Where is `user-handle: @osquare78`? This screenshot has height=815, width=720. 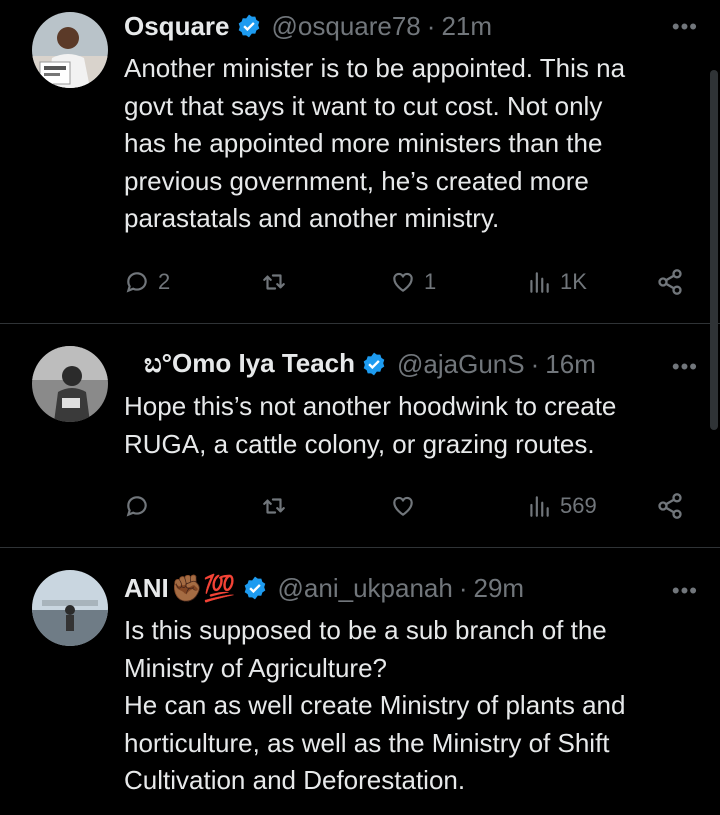 user-handle: @osquare78 is located at coordinates (346, 26).